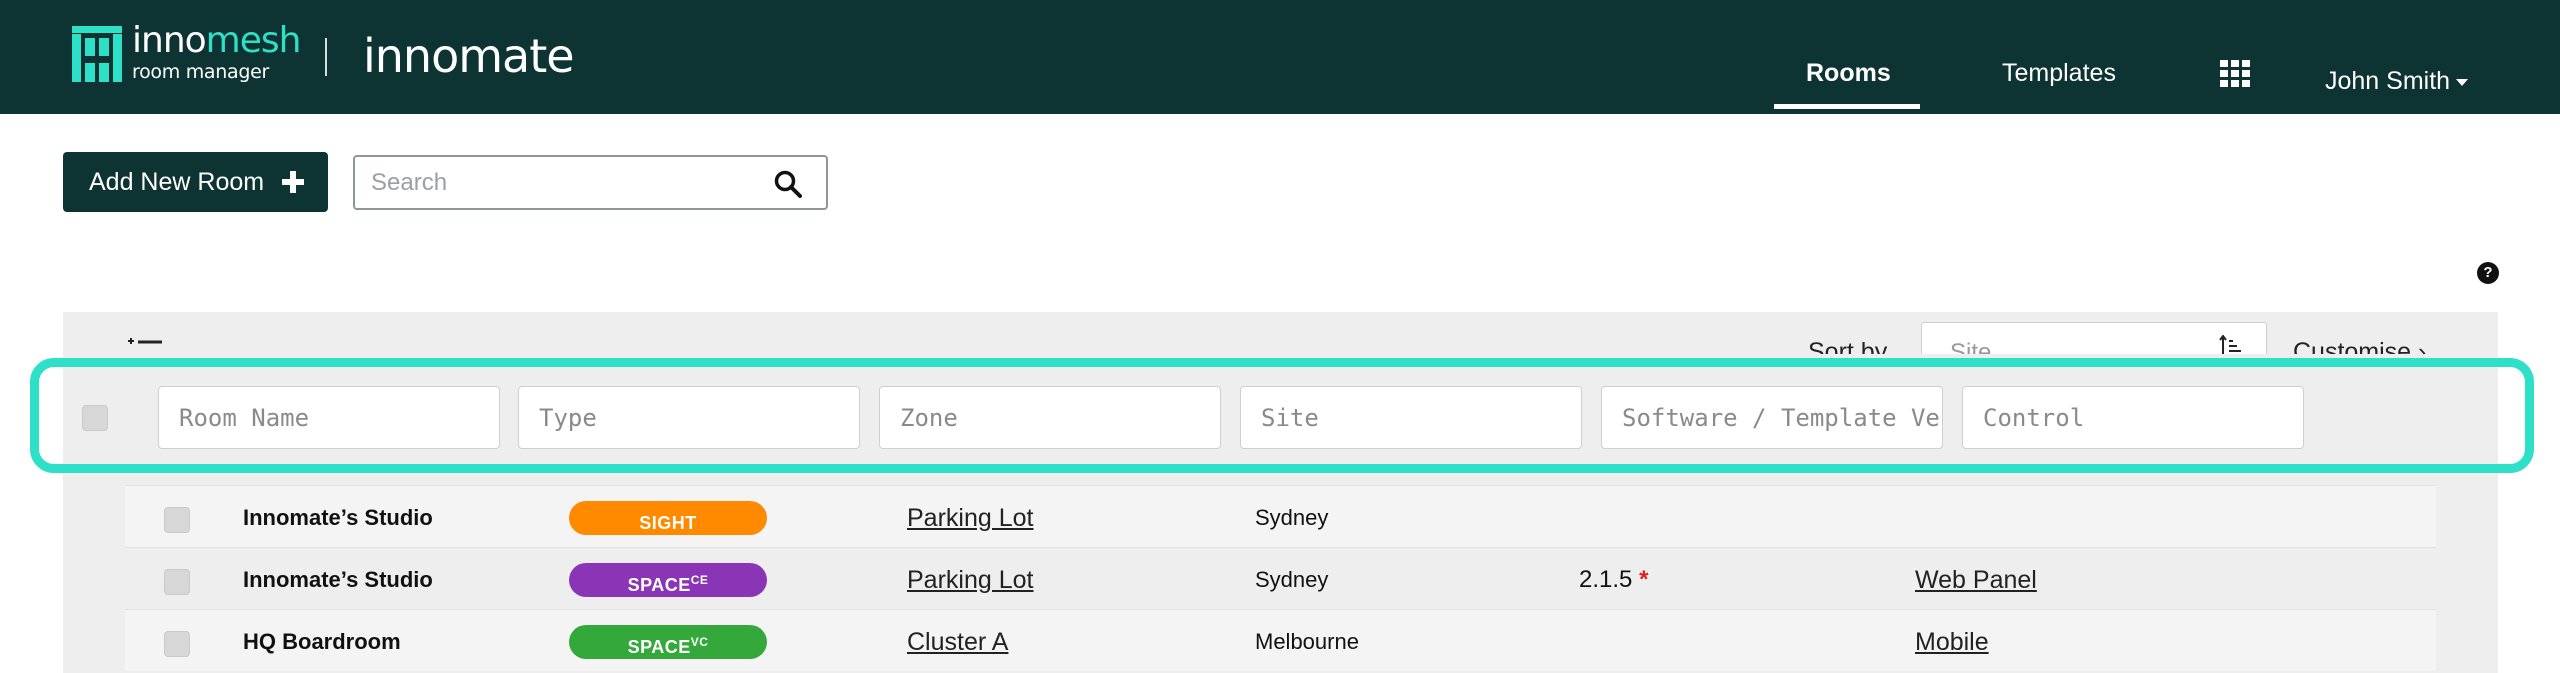 The width and height of the screenshot is (2560, 673). What do you see at coordinates (322, 641) in the screenshot?
I see `room-name-cell: HQ Boardroom` at bounding box center [322, 641].